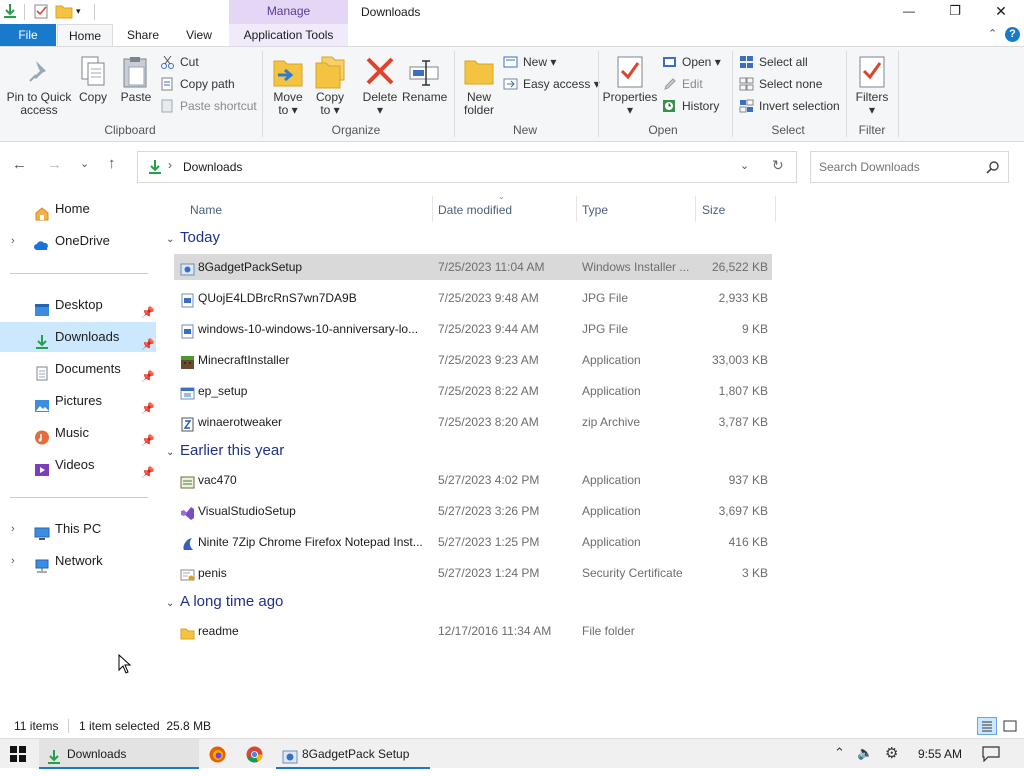  I want to click on paste-shortcut-button: Paste shortcut, so click(208, 106).